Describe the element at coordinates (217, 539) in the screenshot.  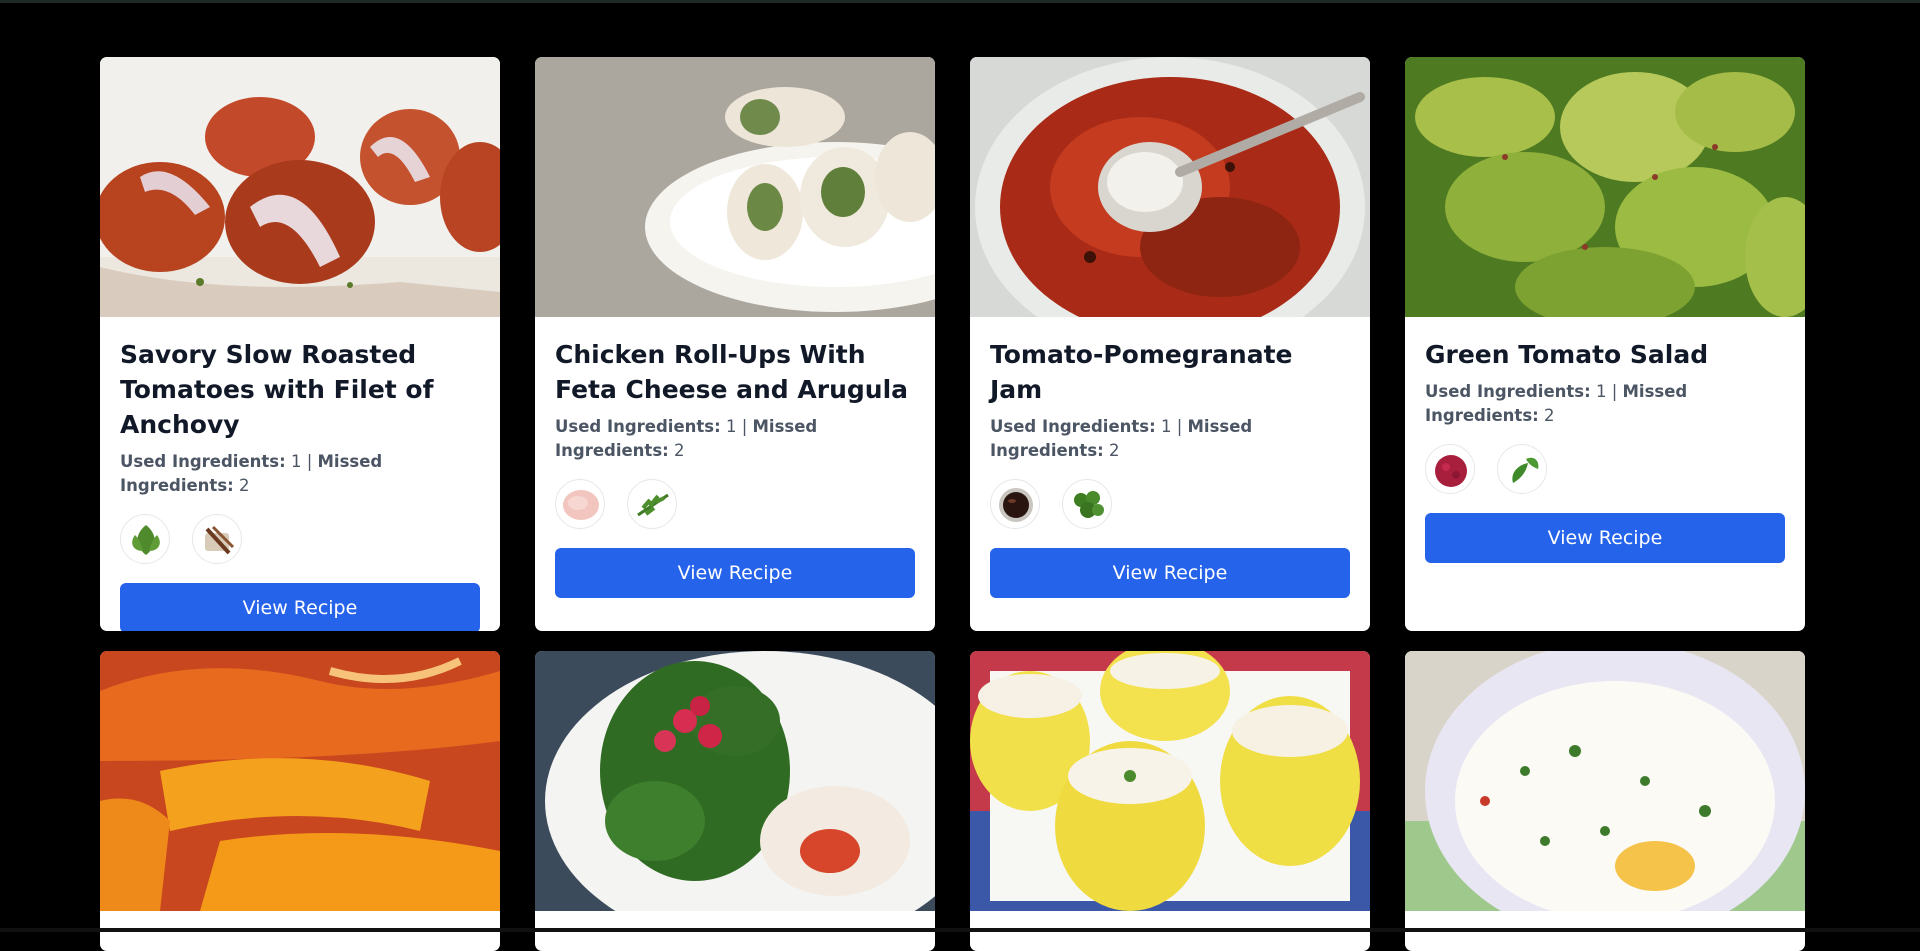
I see `ingredient-anchovy-fillets-image` at that location.